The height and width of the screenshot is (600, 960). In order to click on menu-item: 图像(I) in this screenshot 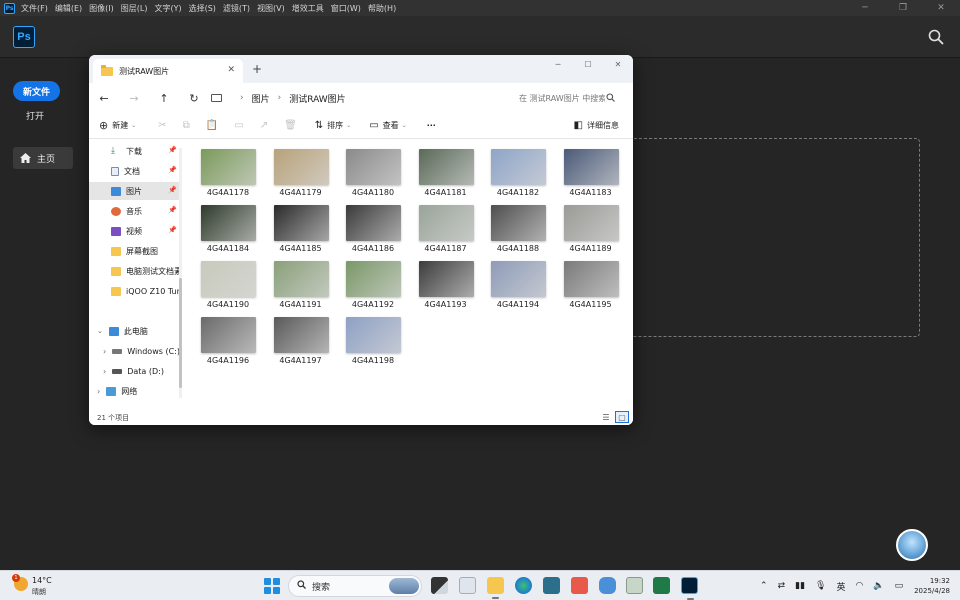, I will do `click(101, 8)`.